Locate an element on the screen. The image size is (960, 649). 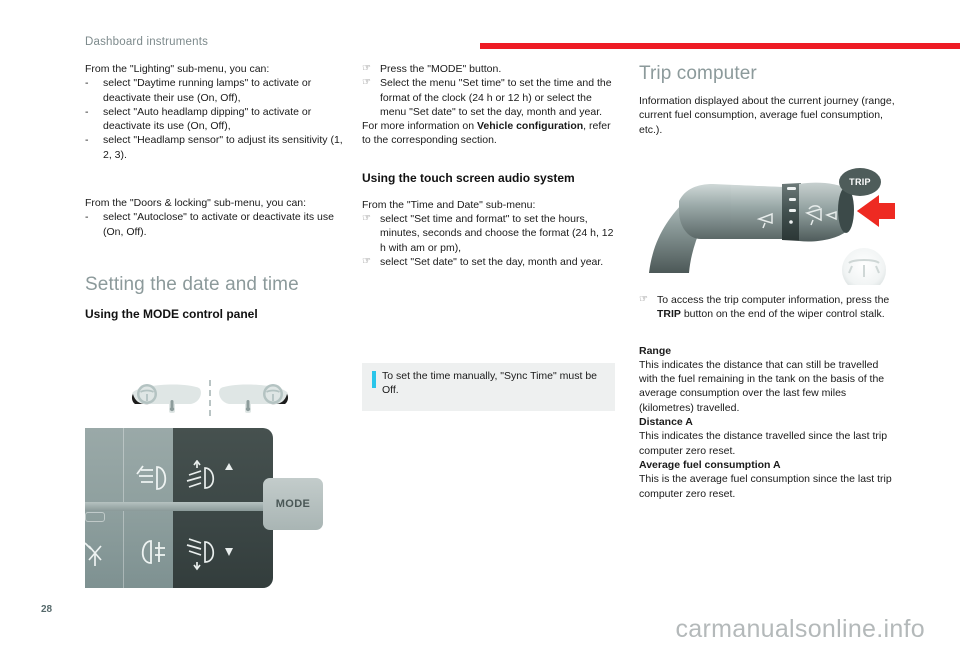
site-watermark: carmanualsonline.info is located at coordinates (800, 629).